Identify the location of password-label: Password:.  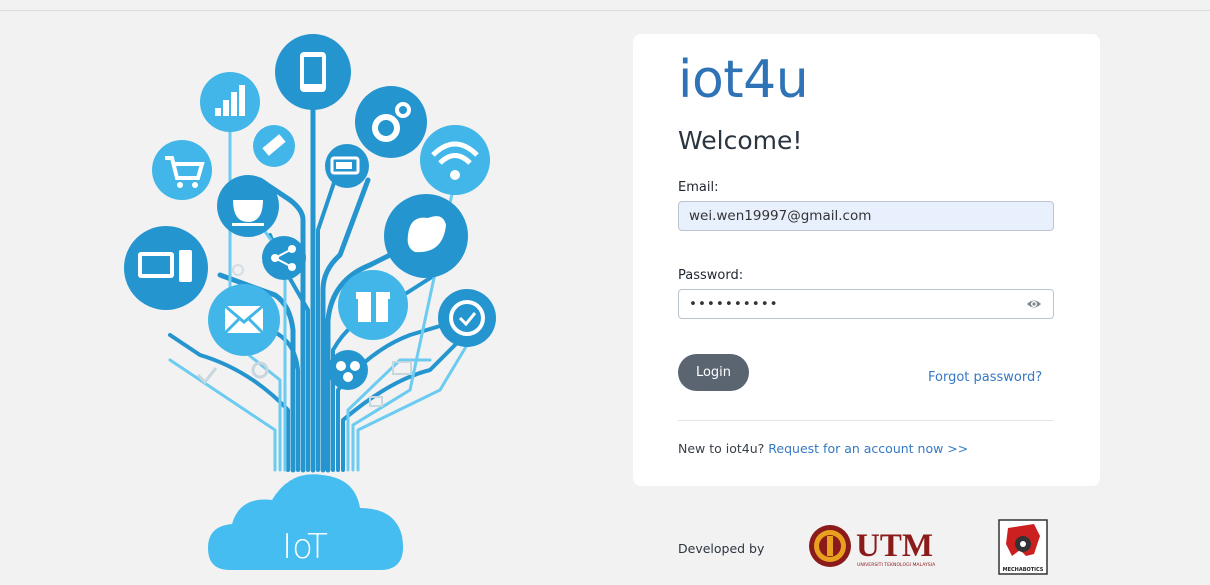
(711, 275).